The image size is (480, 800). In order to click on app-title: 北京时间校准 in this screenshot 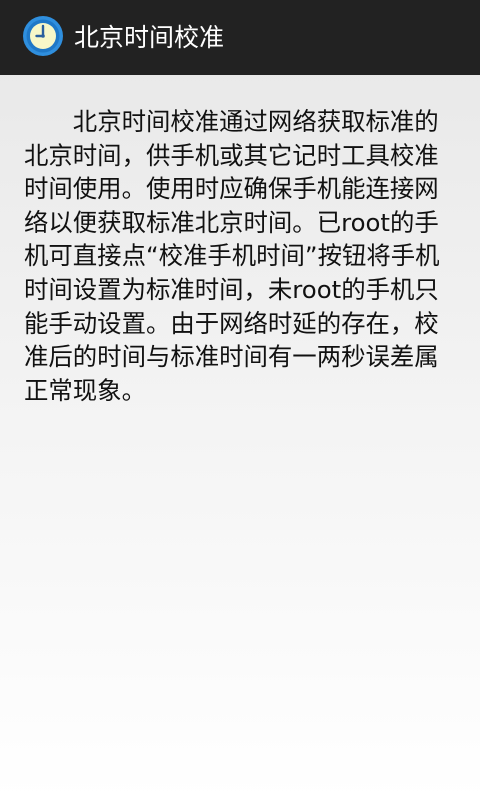, I will do `click(149, 37)`.